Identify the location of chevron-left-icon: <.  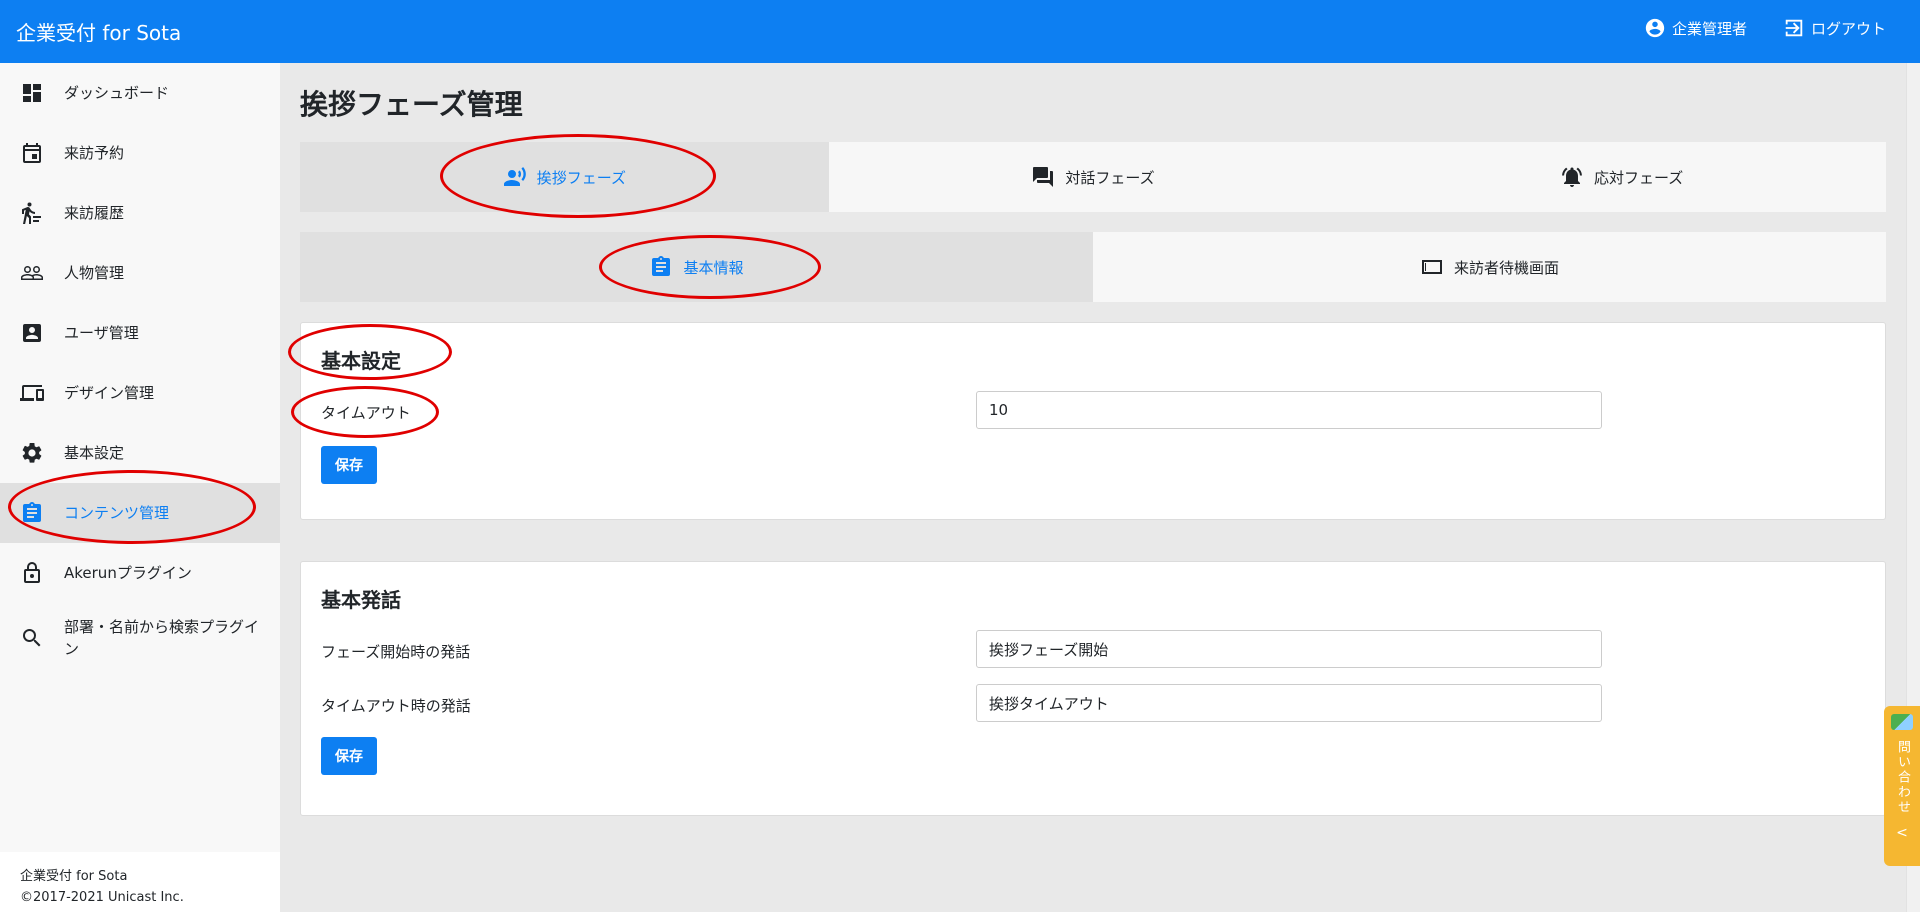
(1902, 833).